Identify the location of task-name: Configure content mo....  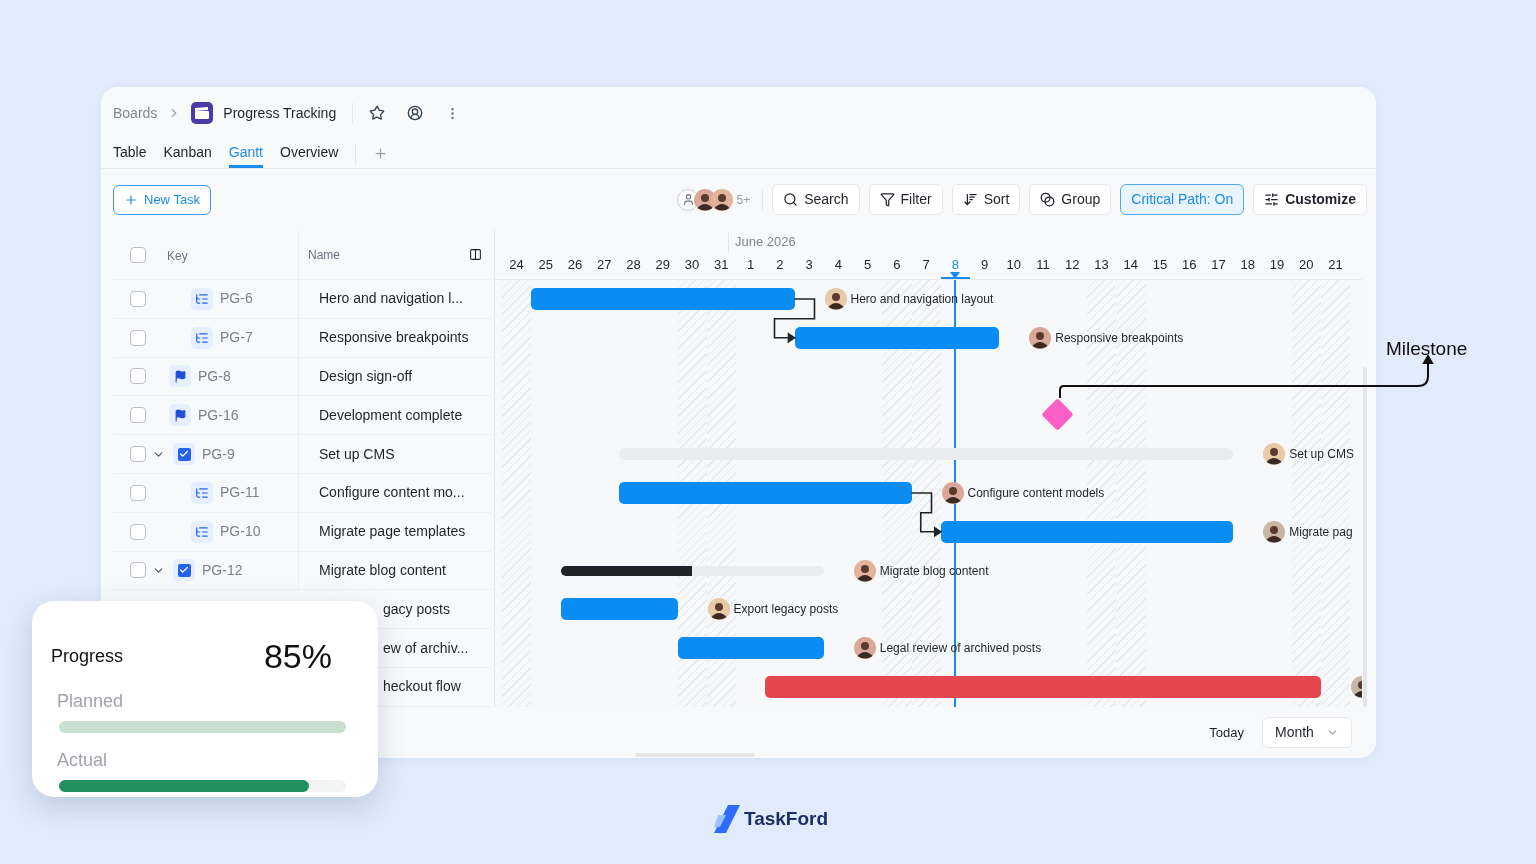
(392, 493).